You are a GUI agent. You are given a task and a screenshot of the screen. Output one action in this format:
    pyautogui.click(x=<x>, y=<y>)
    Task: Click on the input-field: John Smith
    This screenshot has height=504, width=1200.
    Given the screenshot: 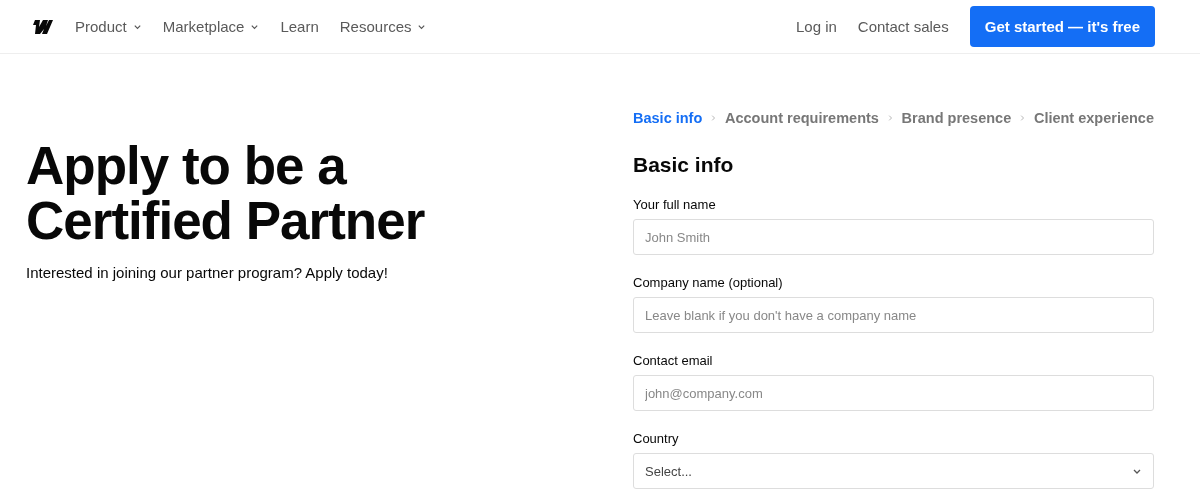 What is the action you would take?
    pyautogui.click(x=893, y=237)
    